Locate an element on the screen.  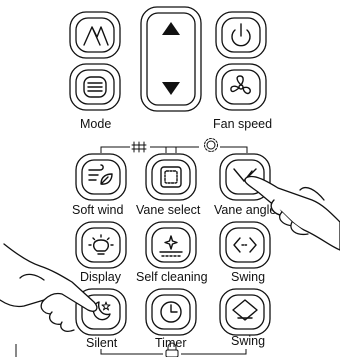
up-down-button is located at coordinates (171, 59).